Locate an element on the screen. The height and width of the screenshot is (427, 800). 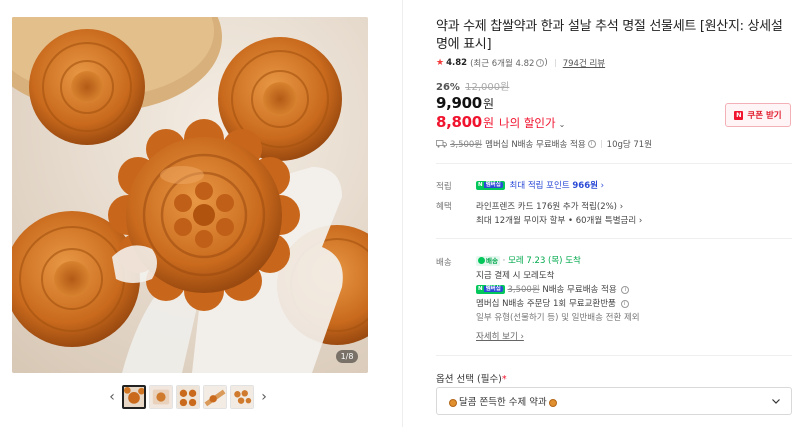
thumbnail-strip: ‹ › is located at coordinates (188, 397).